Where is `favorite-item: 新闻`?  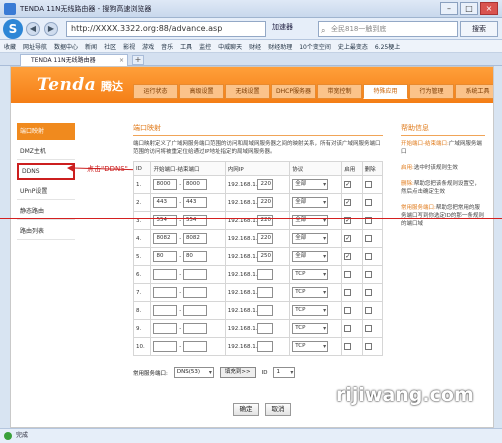
favorite-item: 新闻 is located at coordinates (91, 46).